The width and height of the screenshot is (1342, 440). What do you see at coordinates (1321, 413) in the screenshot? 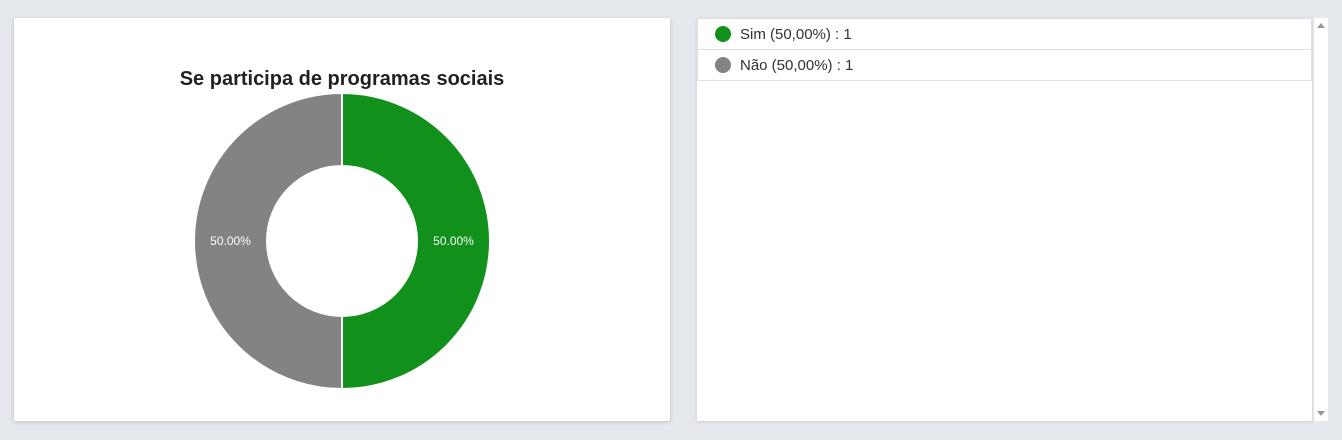
I see `scroll-down-icon` at bounding box center [1321, 413].